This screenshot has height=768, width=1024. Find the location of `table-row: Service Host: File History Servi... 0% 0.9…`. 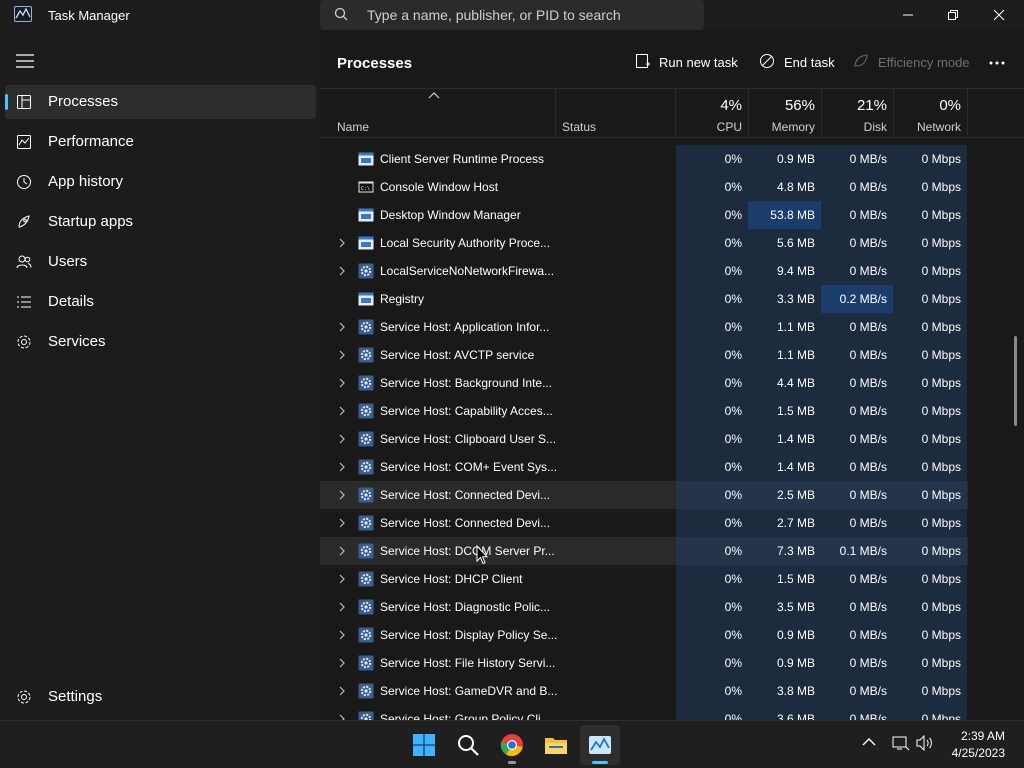

table-row: Service Host: File History Servi... 0% 0.9… is located at coordinates (644, 663).